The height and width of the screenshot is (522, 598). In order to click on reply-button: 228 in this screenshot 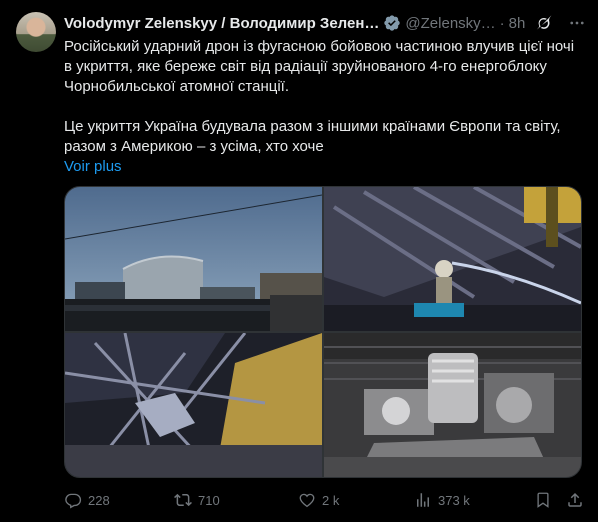, I will do `click(87, 500)`.